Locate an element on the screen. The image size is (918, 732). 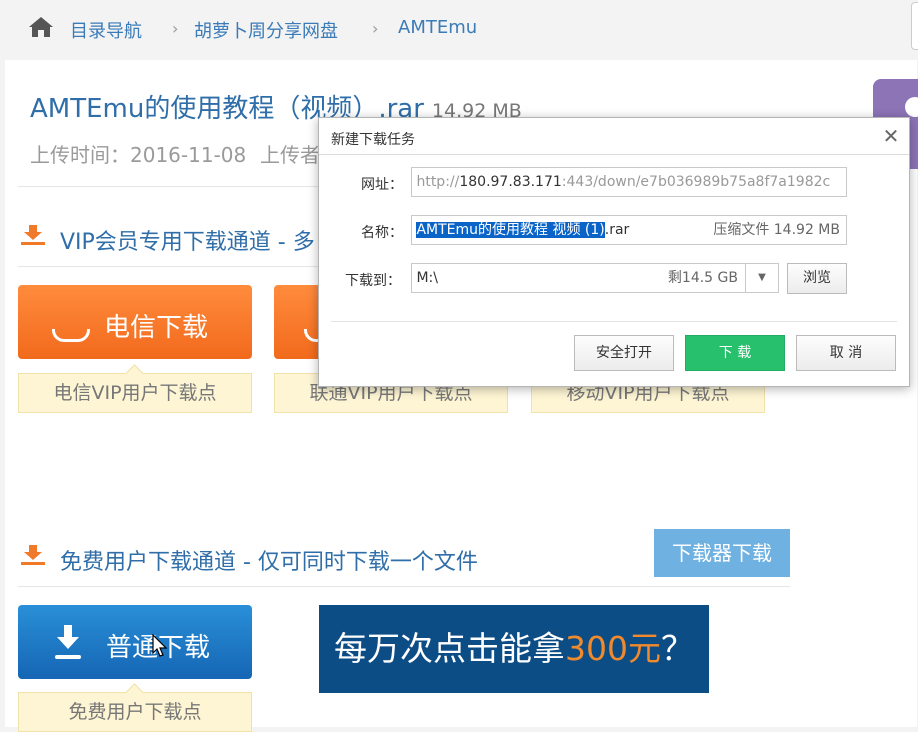
breadcrumb-item-directory: 目录导航 is located at coordinates (106, 30).